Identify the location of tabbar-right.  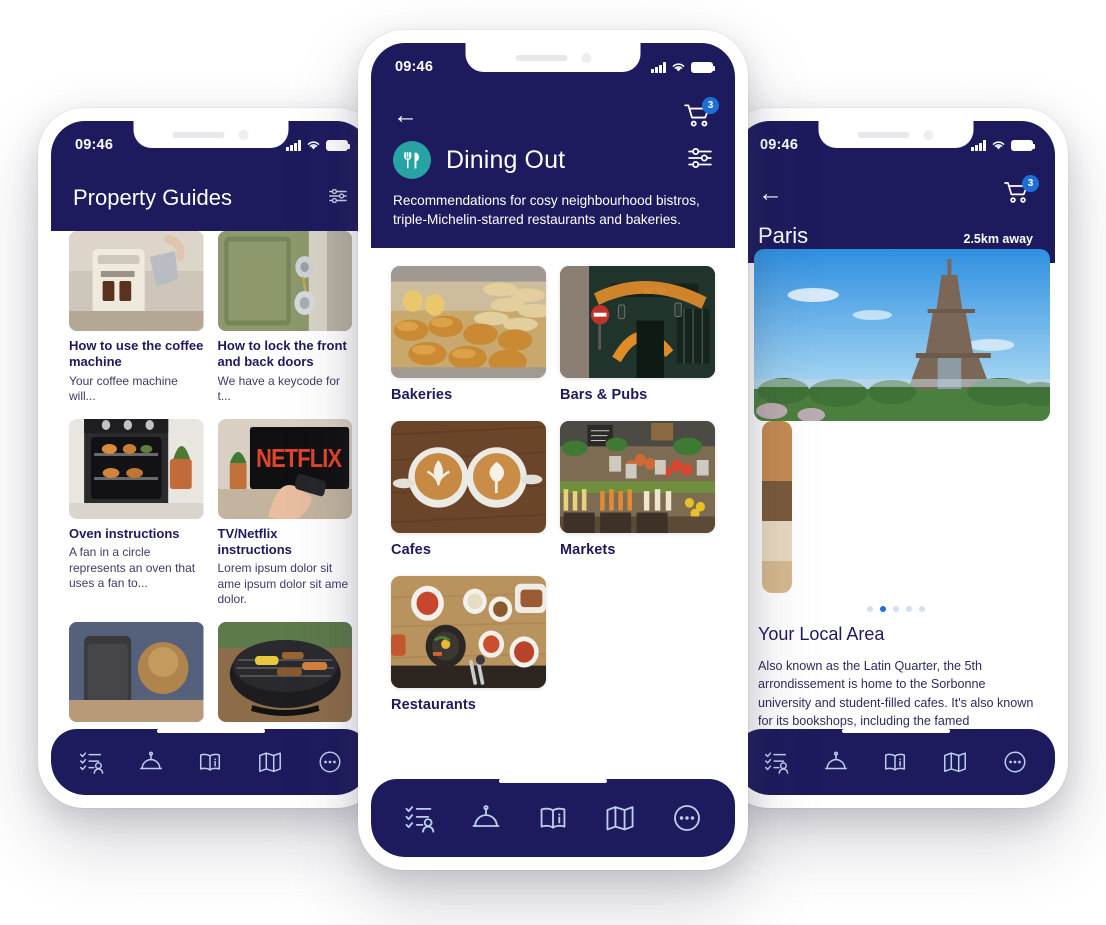
(895, 762).